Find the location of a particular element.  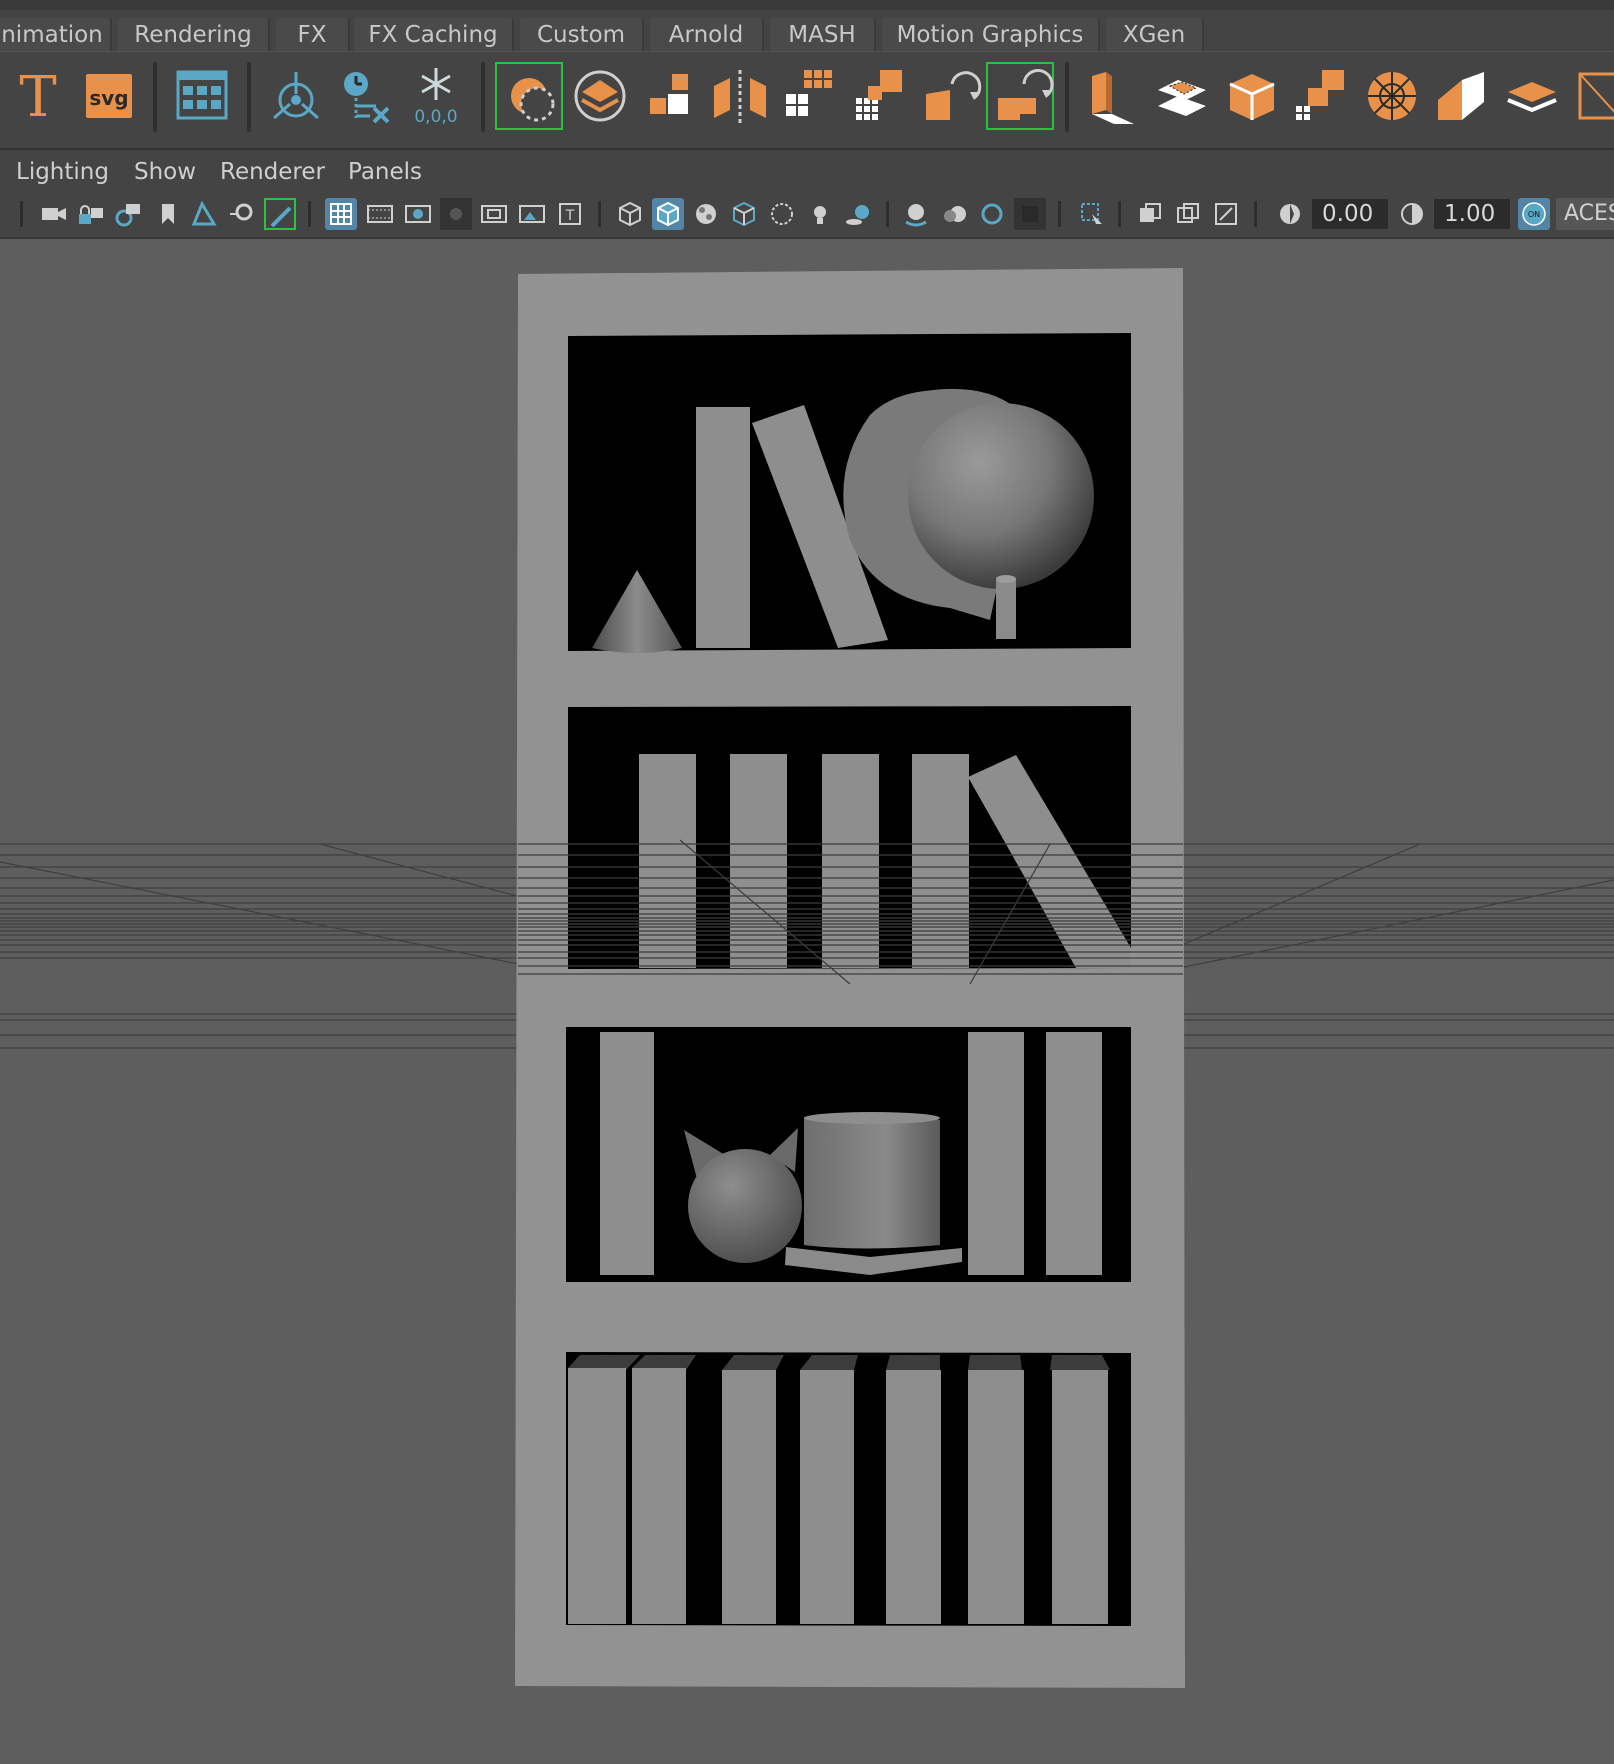

pivot-icon is located at coordinates (296, 96).